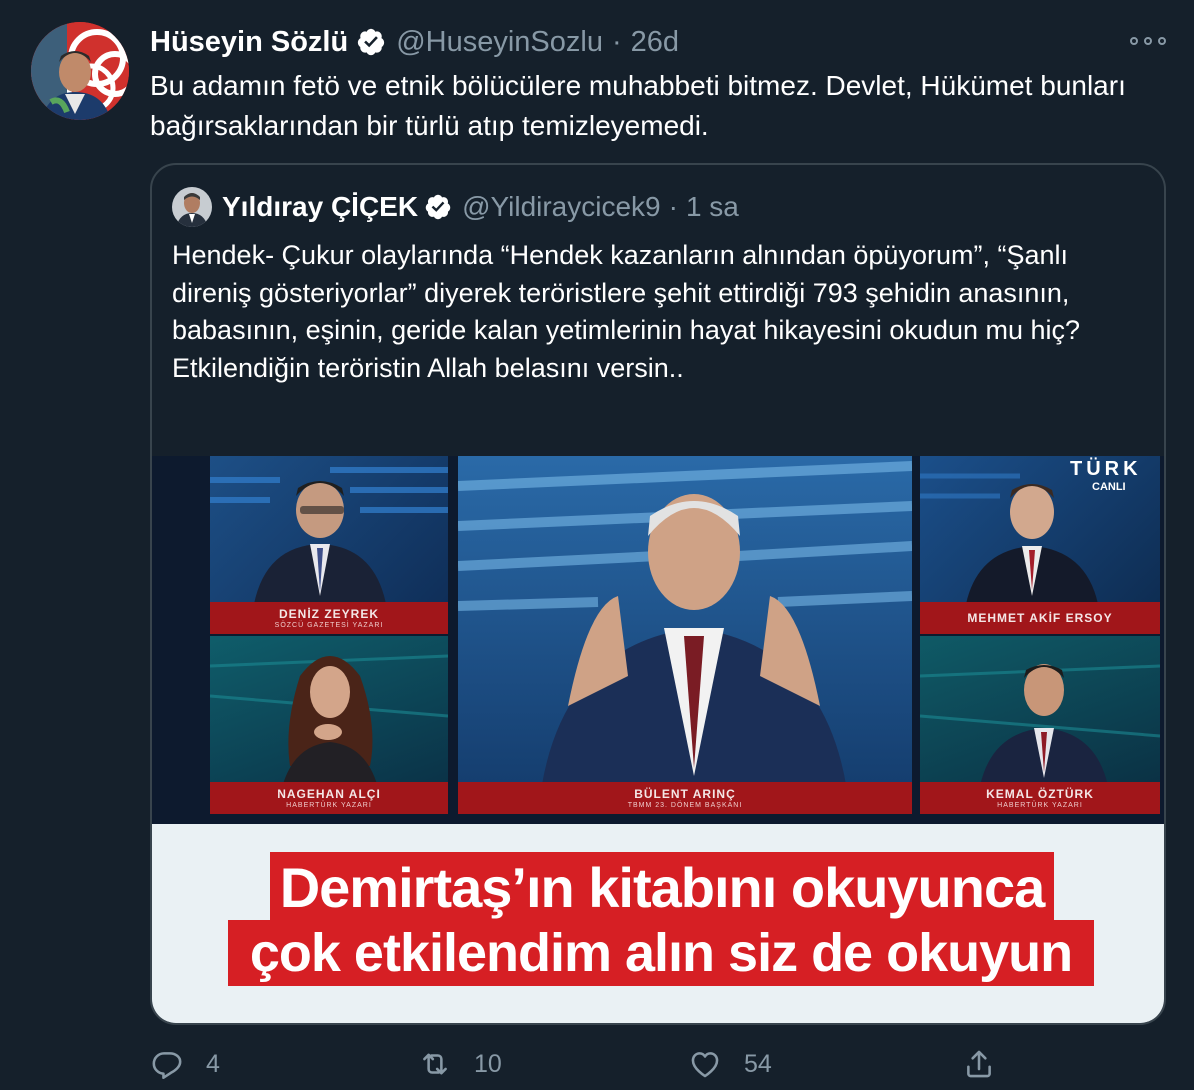  I want to click on panelist-name: DENİZ ZEYREK, so click(328, 614).